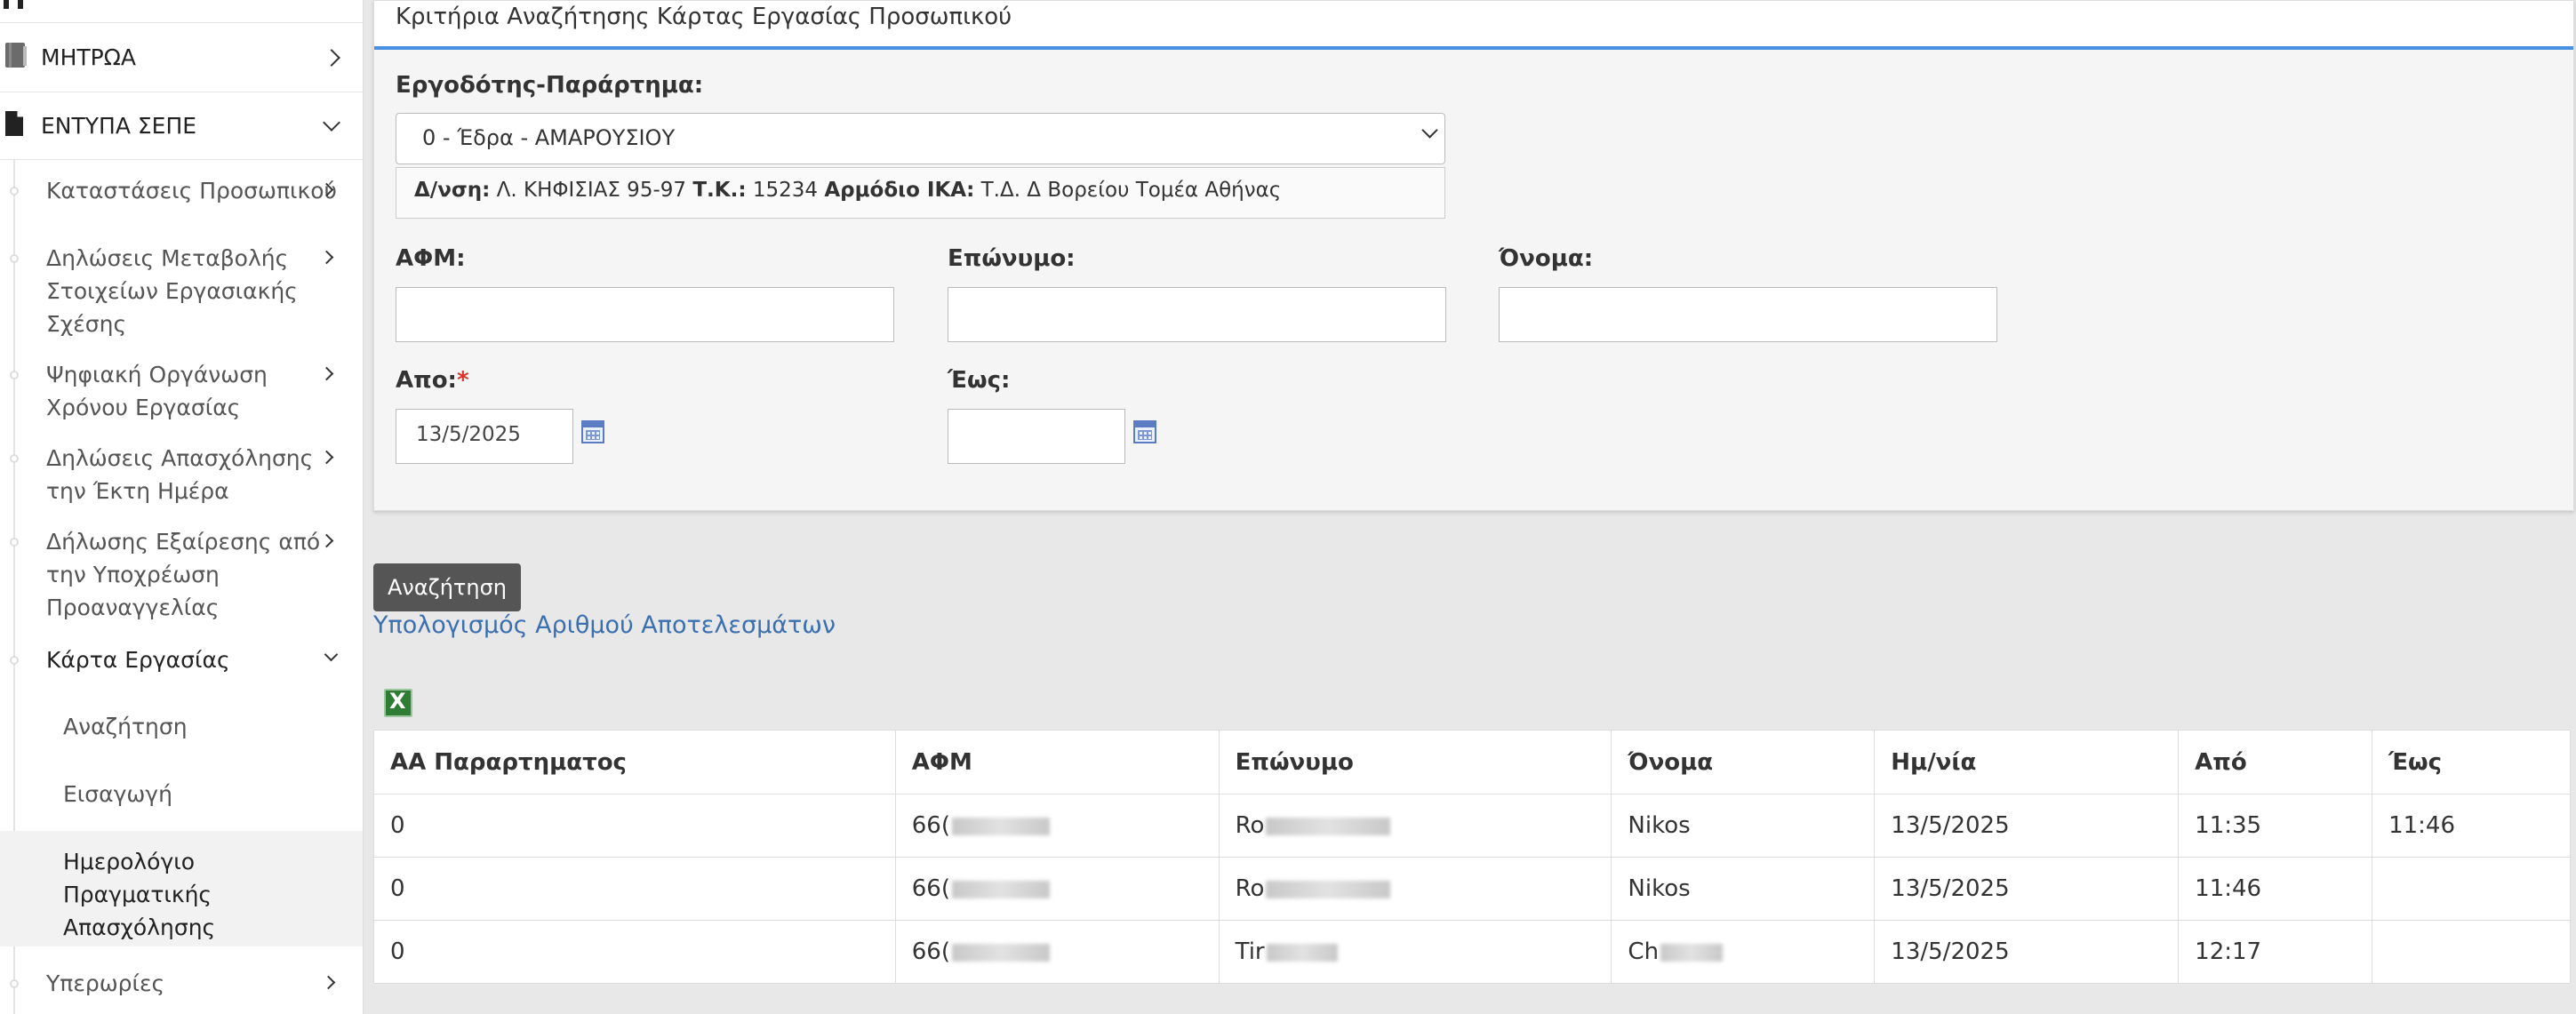  Describe the element at coordinates (899, 191) in the screenshot. I see `ika-label: Αρμόδιο ΙΚΑ:` at that location.